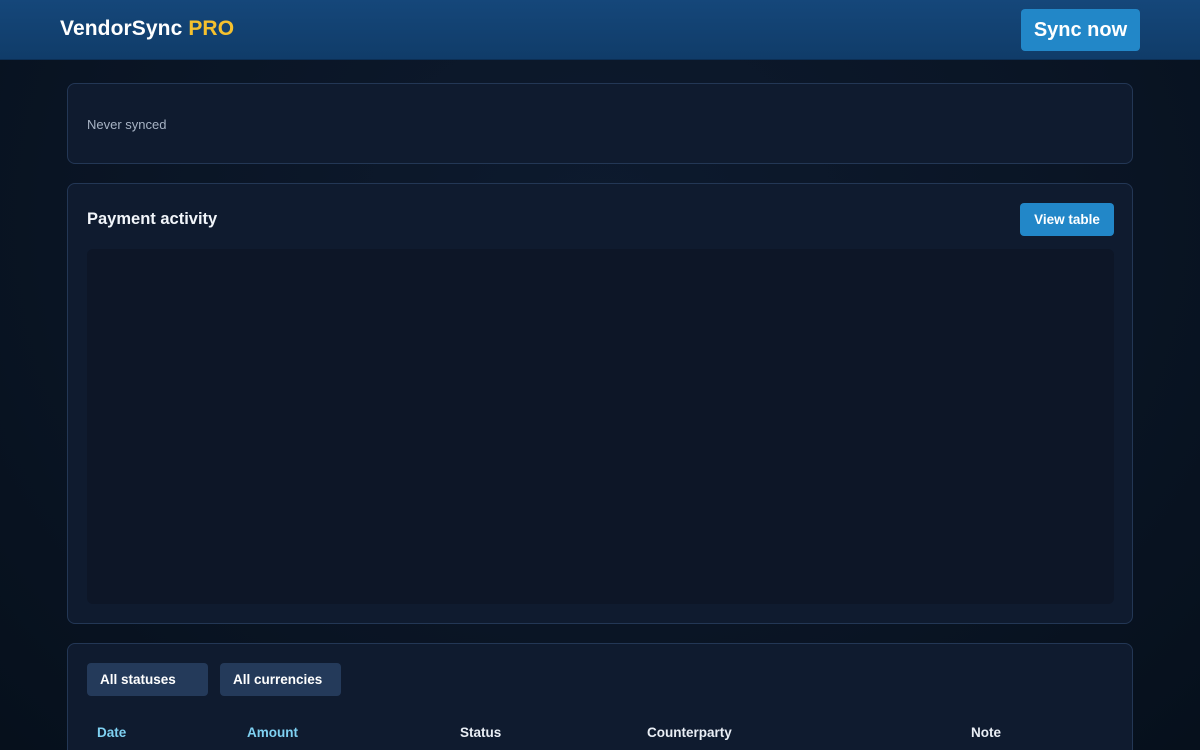 Image resolution: width=1200 pixels, height=750 pixels. Describe the element at coordinates (127, 124) in the screenshot. I see `sync-status-text: Never synced` at that location.